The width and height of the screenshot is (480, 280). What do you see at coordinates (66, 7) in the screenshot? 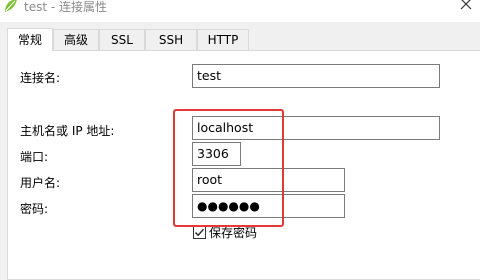
I see `window-title: test - 连接属性` at bounding box center [66, 7].